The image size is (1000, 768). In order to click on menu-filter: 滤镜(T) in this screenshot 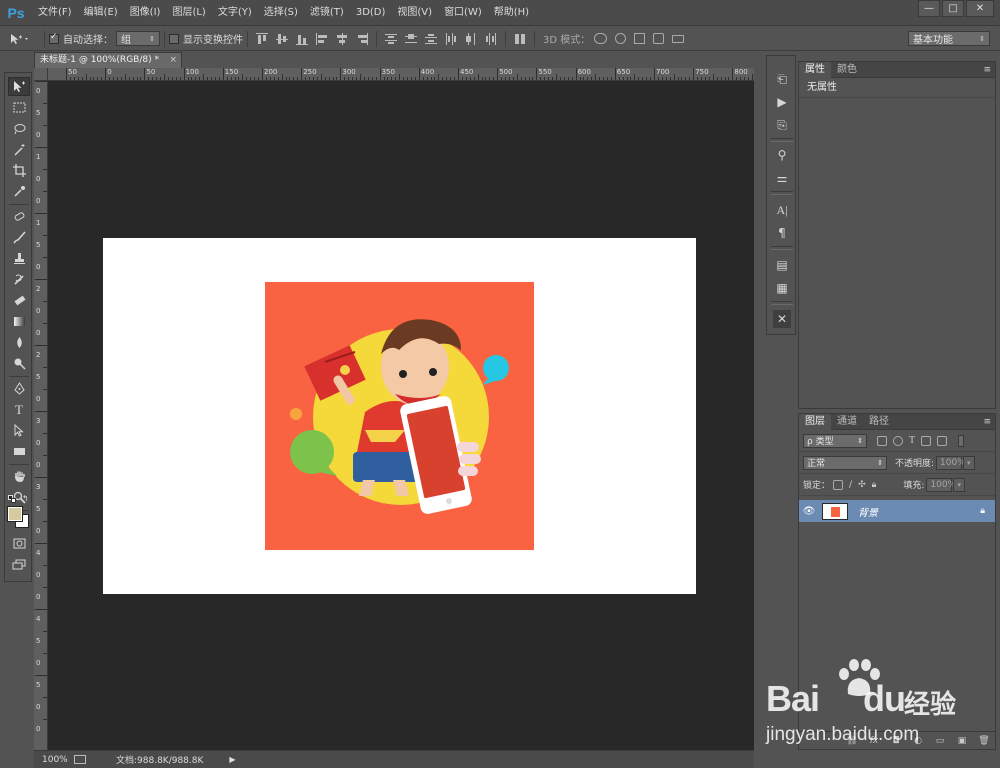, I will do `click(327, 13)`.